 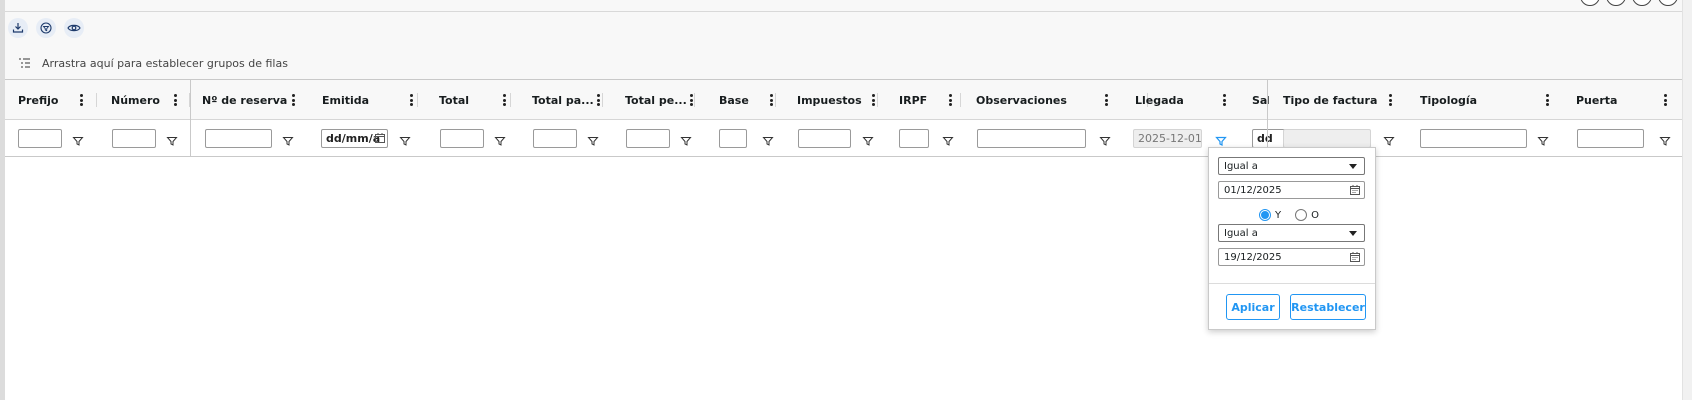 What do you see at coordinates (1328, 307) in the screenshot?
I see `reset-button: Restablecer` at bounding box center [1328, 307].